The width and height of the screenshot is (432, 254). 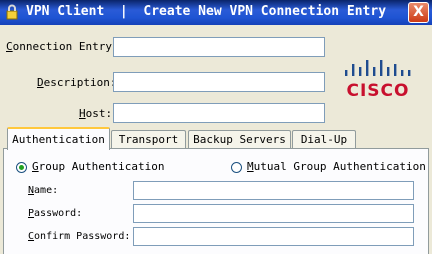 I want to click on description-label: Description:, so click(x=77, y=82).